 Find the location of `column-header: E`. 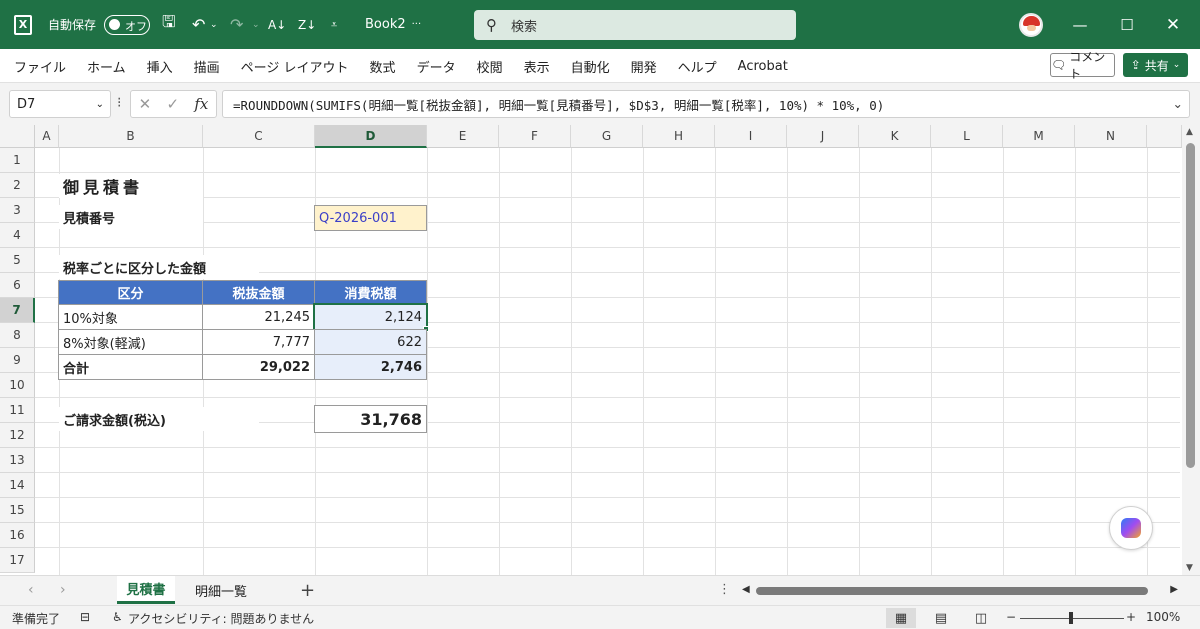

column-header: E is located at coordinates (463, 136).